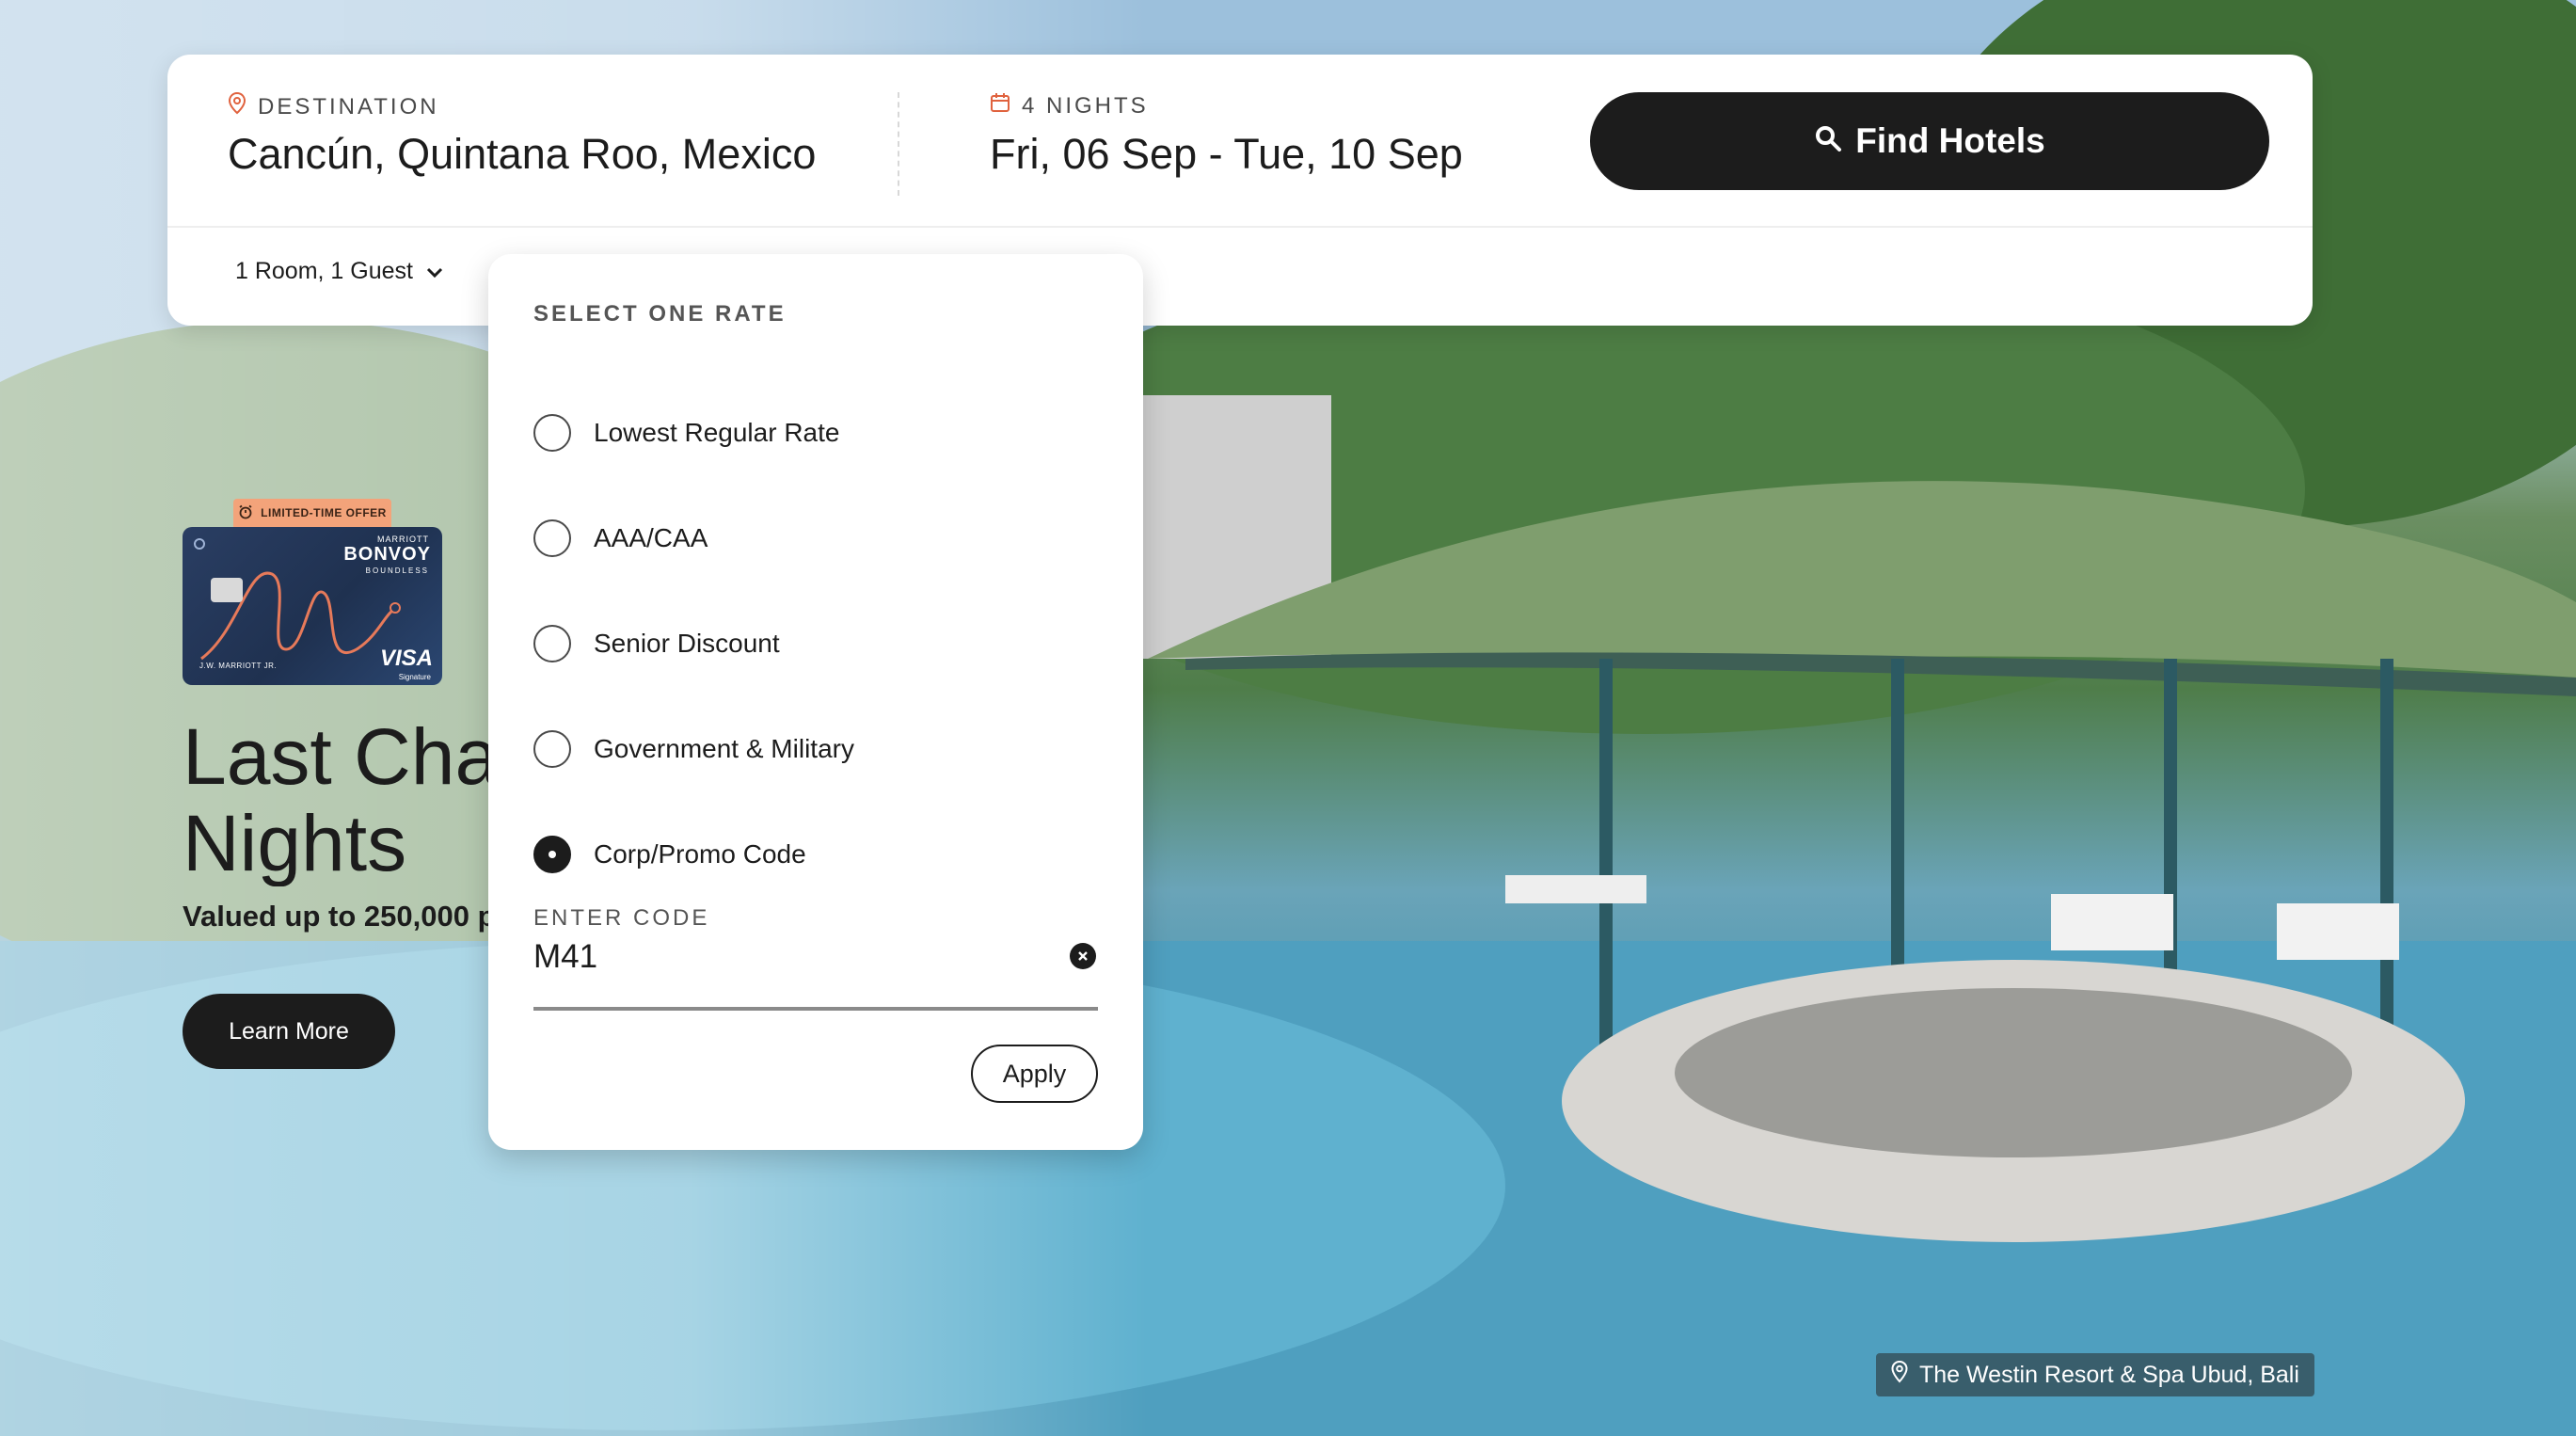  I want to click on rate-option-aaa-caa: AAA/CAA, so click(620, 538).